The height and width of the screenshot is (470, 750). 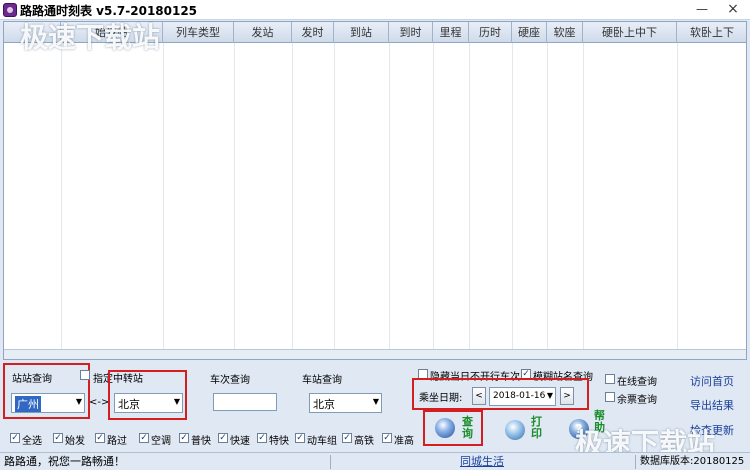 What do you see at coordinates (28, 404) in the screenshot?
I see `from-station-value: 广州` at bounding box center [28, 404].